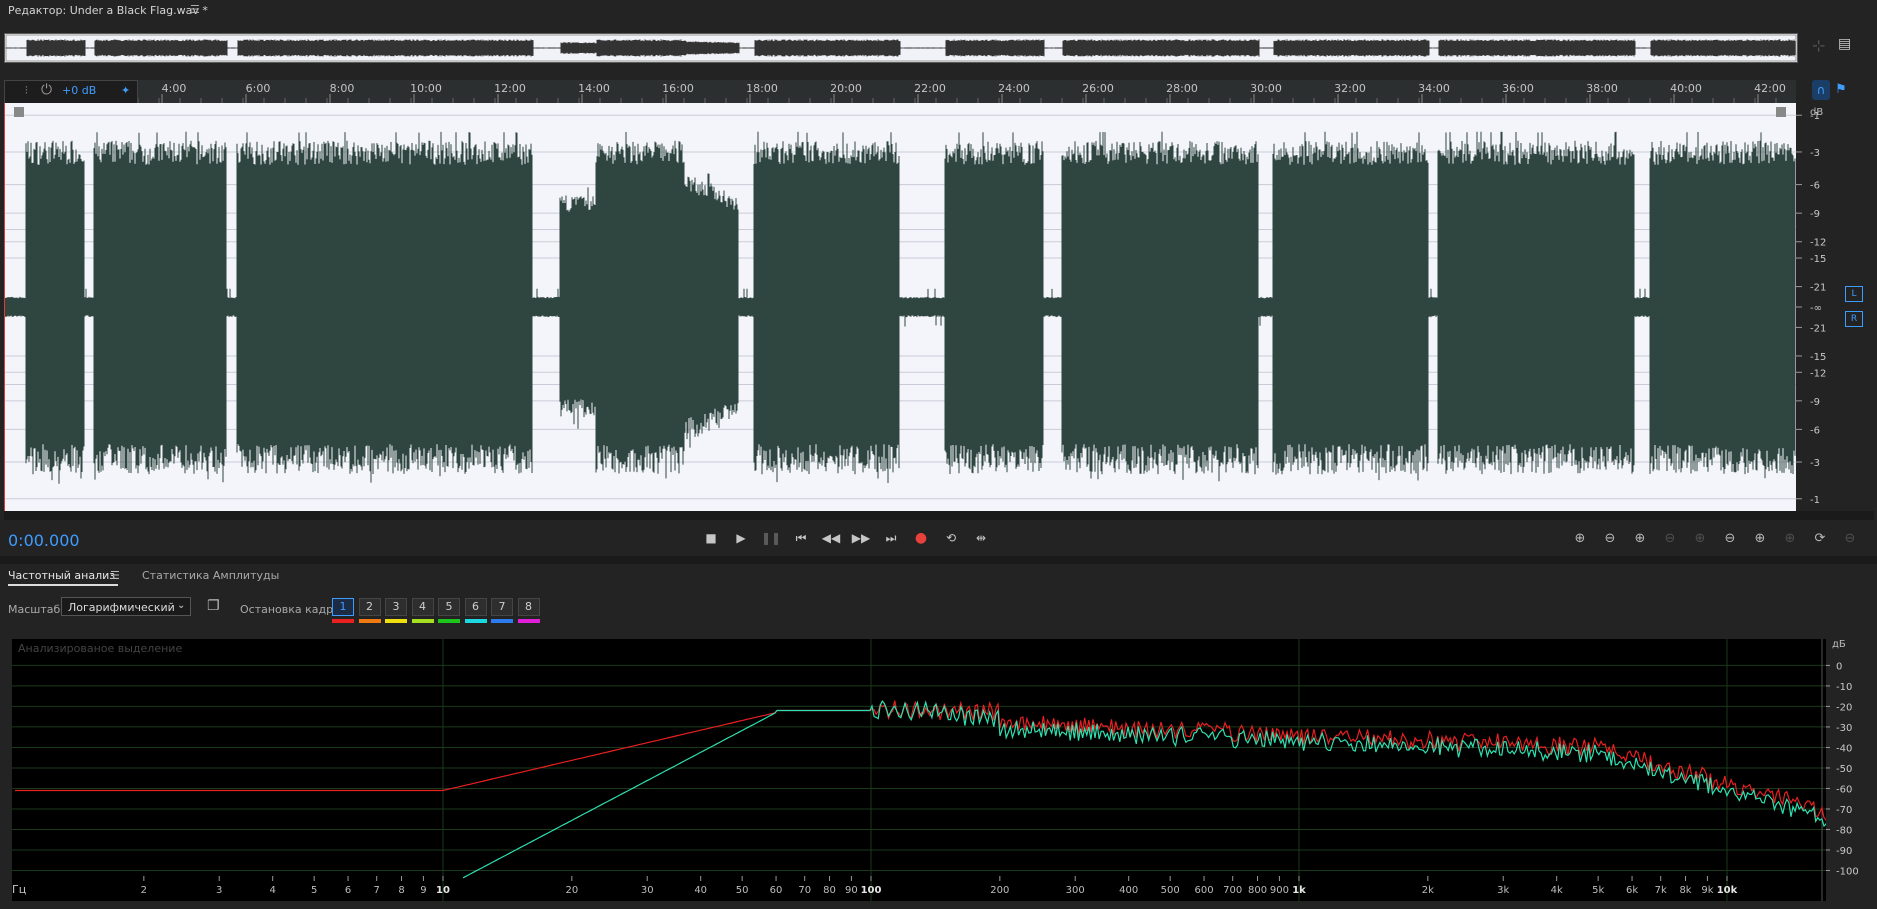 The image size is (1877, 909). Describe the element at coordinates (762, 88) in the screenshot. I see `ruler-tick-label: 18:00` at that location.